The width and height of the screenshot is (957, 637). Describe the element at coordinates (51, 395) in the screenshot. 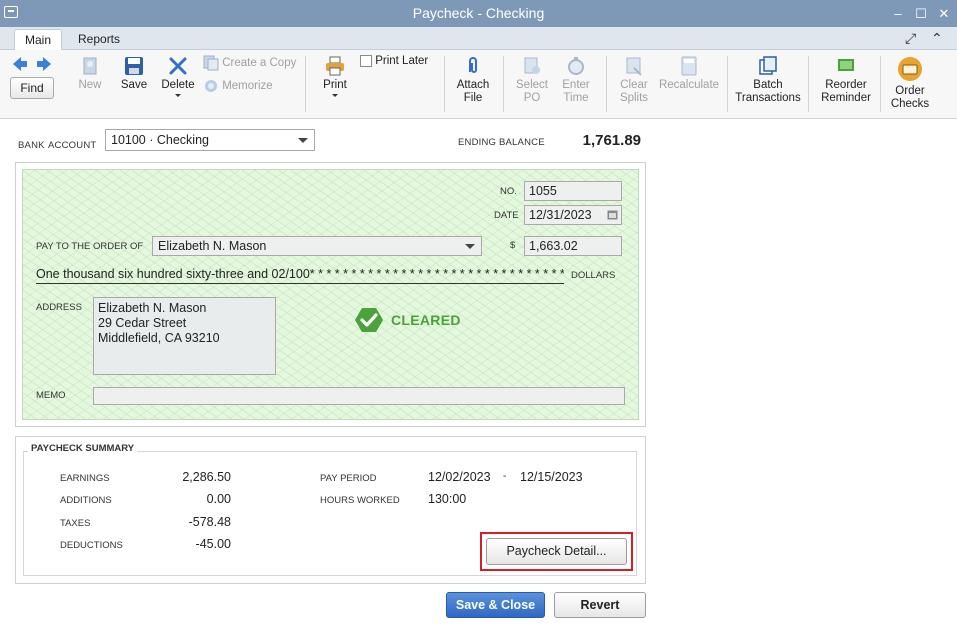

I see `memo-label: MEMO` at that location.